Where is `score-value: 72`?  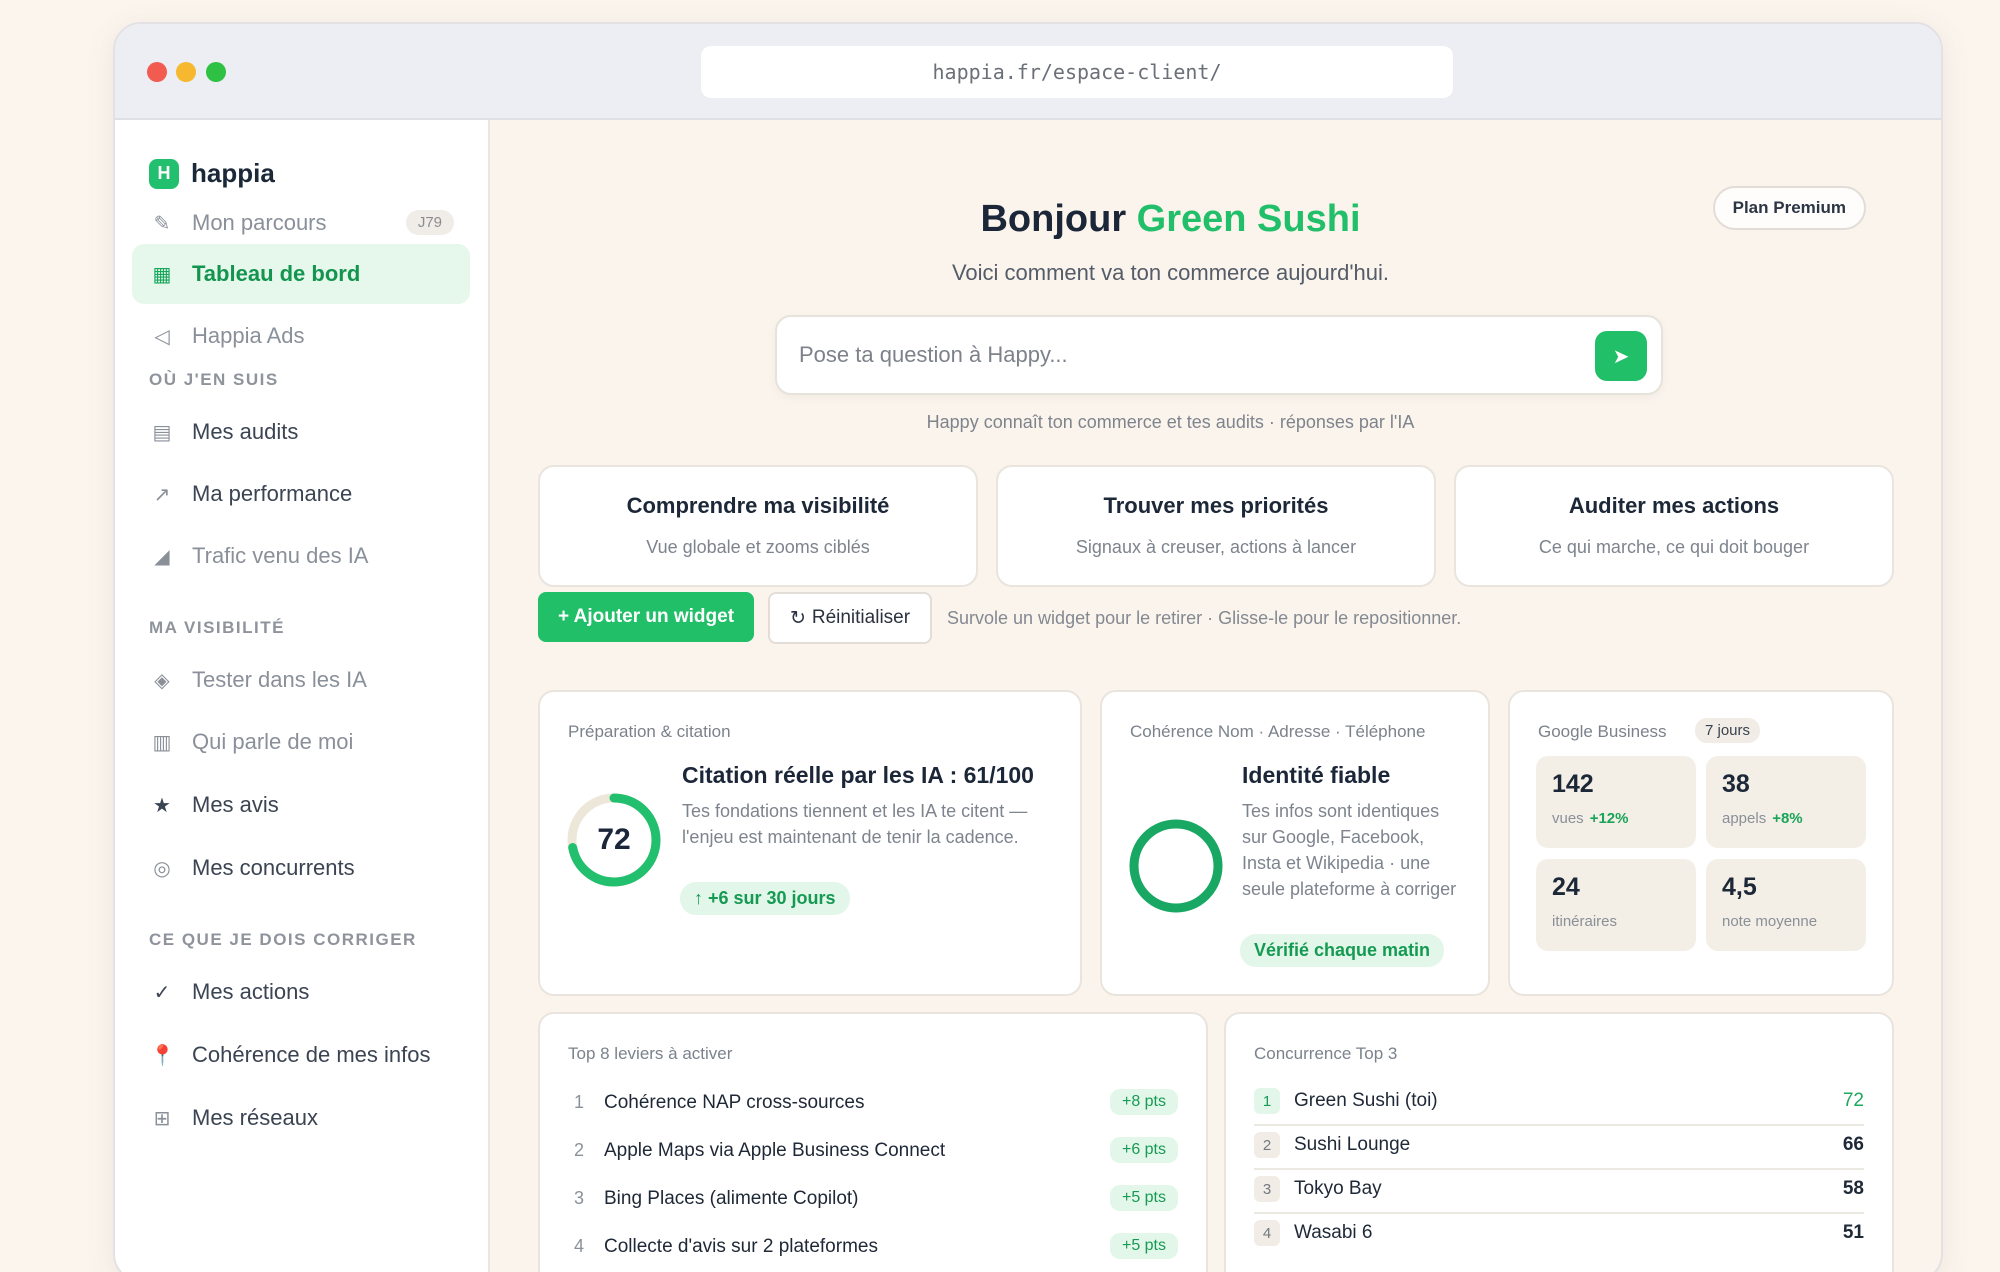 score-value: 72 is located at coordinates (614, 839).